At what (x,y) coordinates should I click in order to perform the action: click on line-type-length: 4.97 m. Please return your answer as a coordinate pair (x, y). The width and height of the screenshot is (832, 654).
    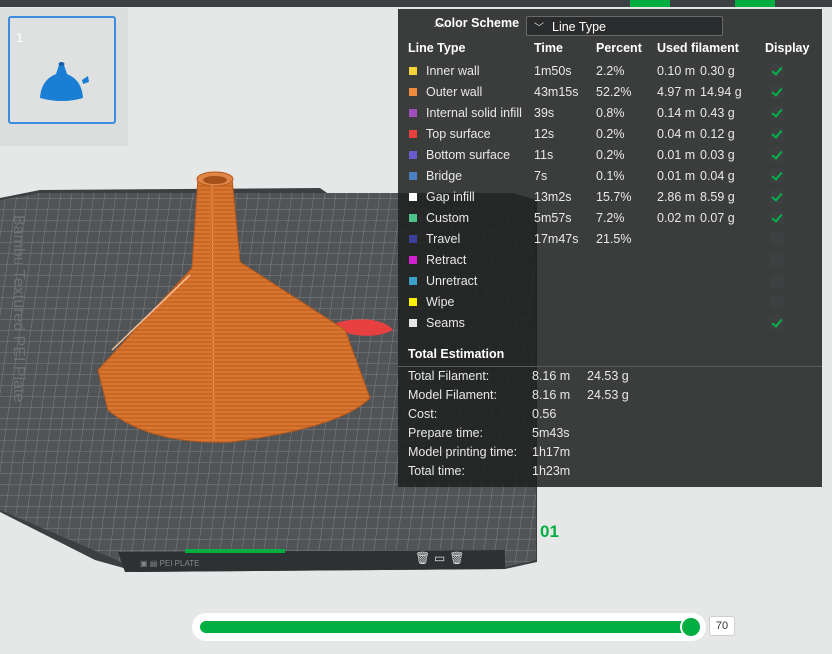
    Looking at the image, I should click on (676, 92).